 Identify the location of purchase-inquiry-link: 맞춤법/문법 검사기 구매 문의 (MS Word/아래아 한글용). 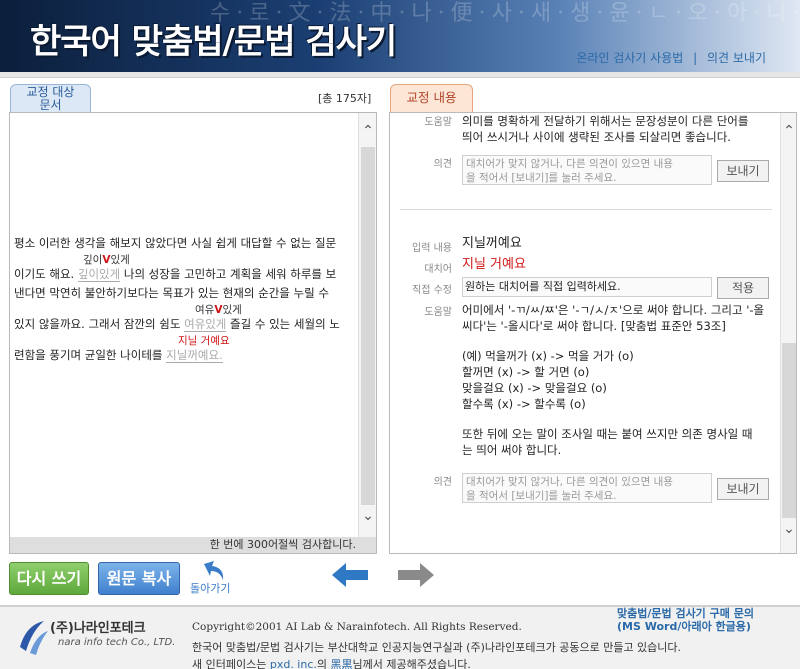
(685, 620).